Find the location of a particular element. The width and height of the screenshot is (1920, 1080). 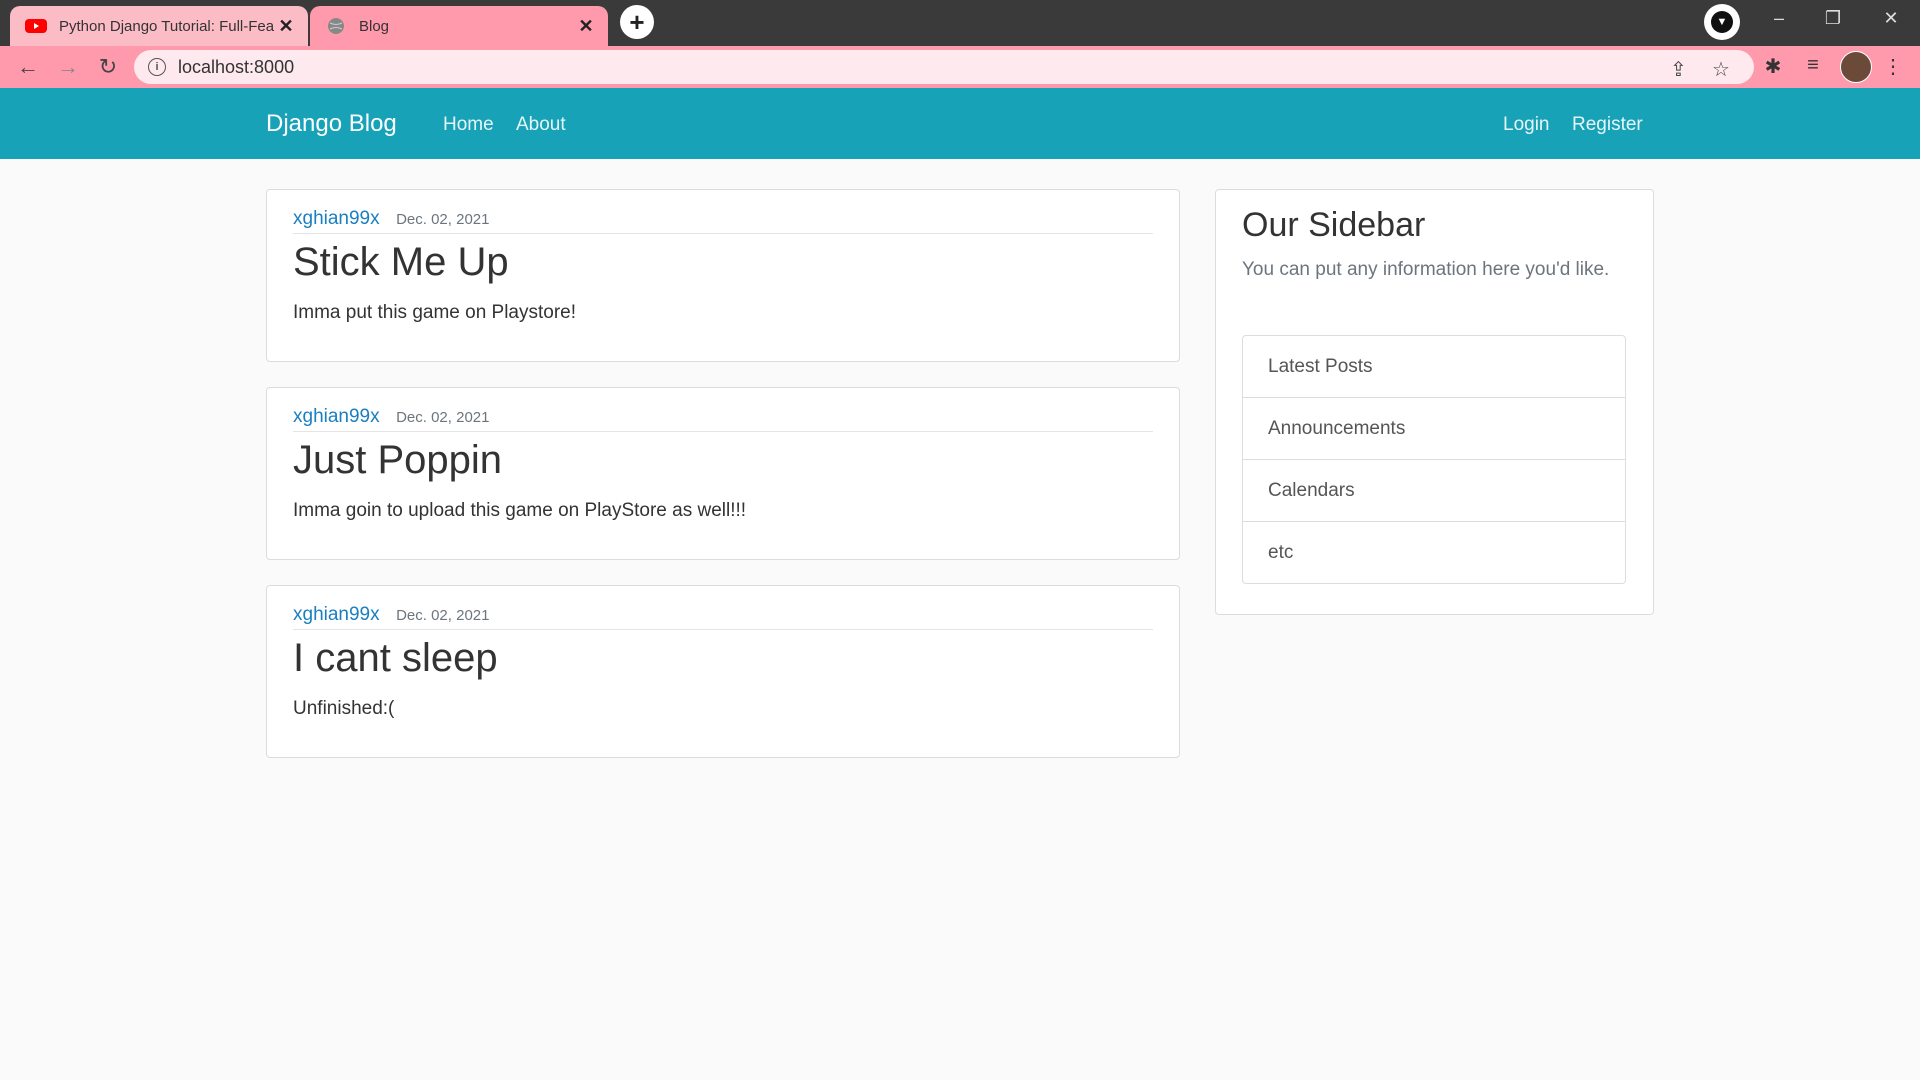

sidebar-title: Our Sidebar is located at coordinates (1334, 225).